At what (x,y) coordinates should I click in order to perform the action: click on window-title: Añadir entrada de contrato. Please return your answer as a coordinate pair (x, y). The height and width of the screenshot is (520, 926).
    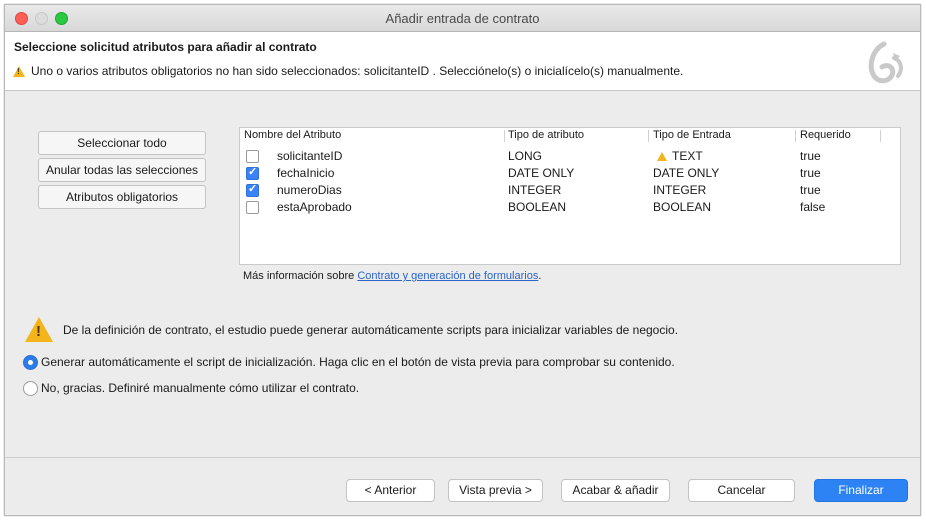
    Looking at the image, I should click on (462, 18).